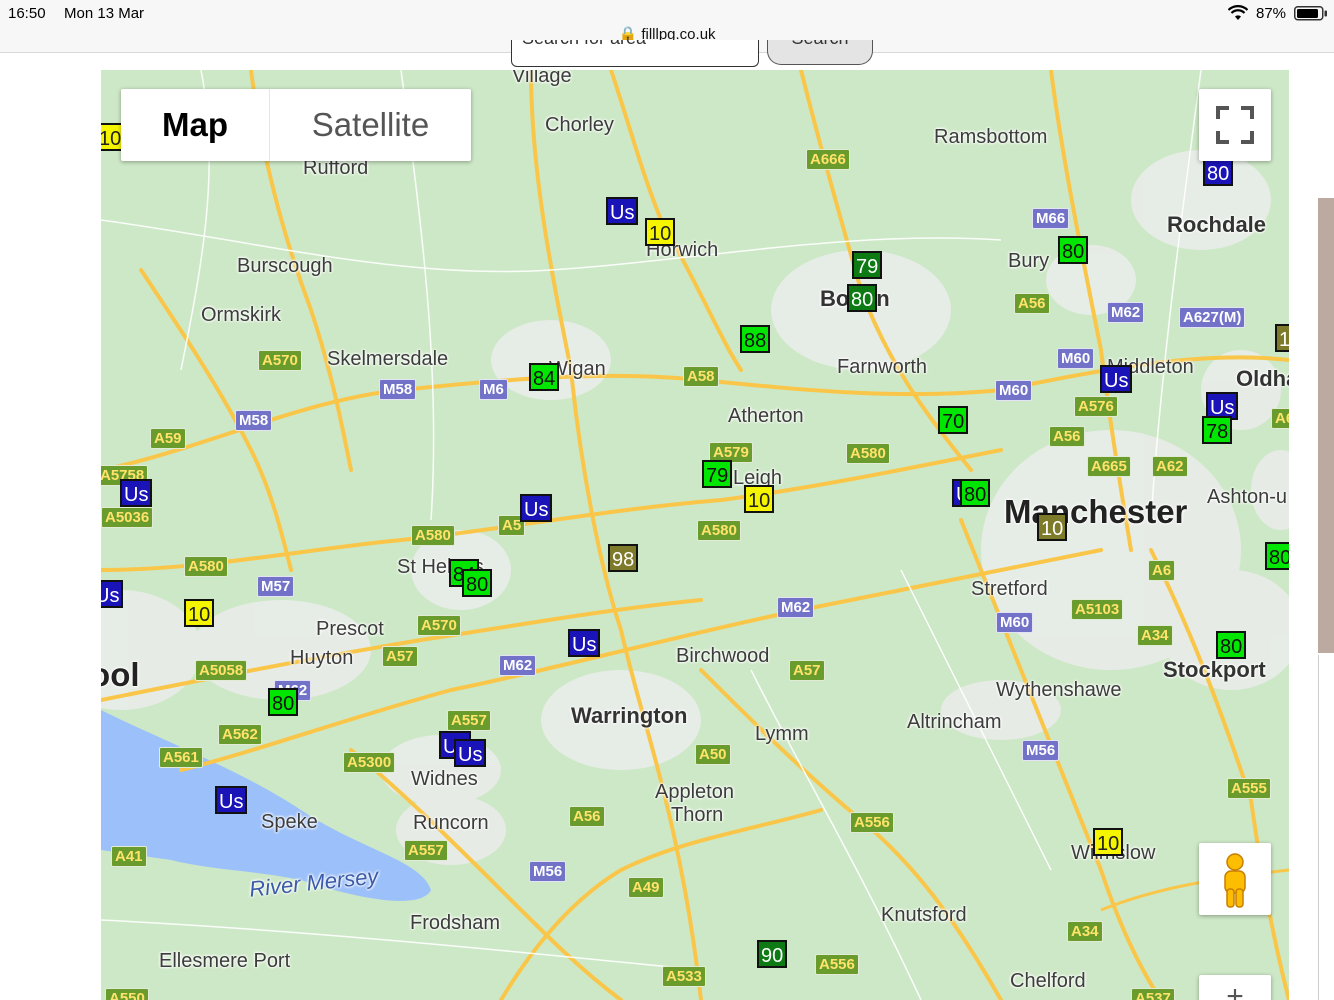  I want to click on road-label: A665, so click(1109, 466).